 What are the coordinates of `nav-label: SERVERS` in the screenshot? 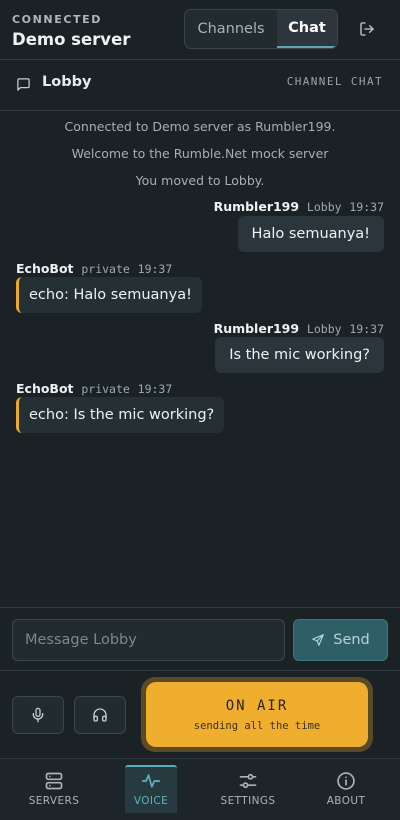 It's located at (54, 801).